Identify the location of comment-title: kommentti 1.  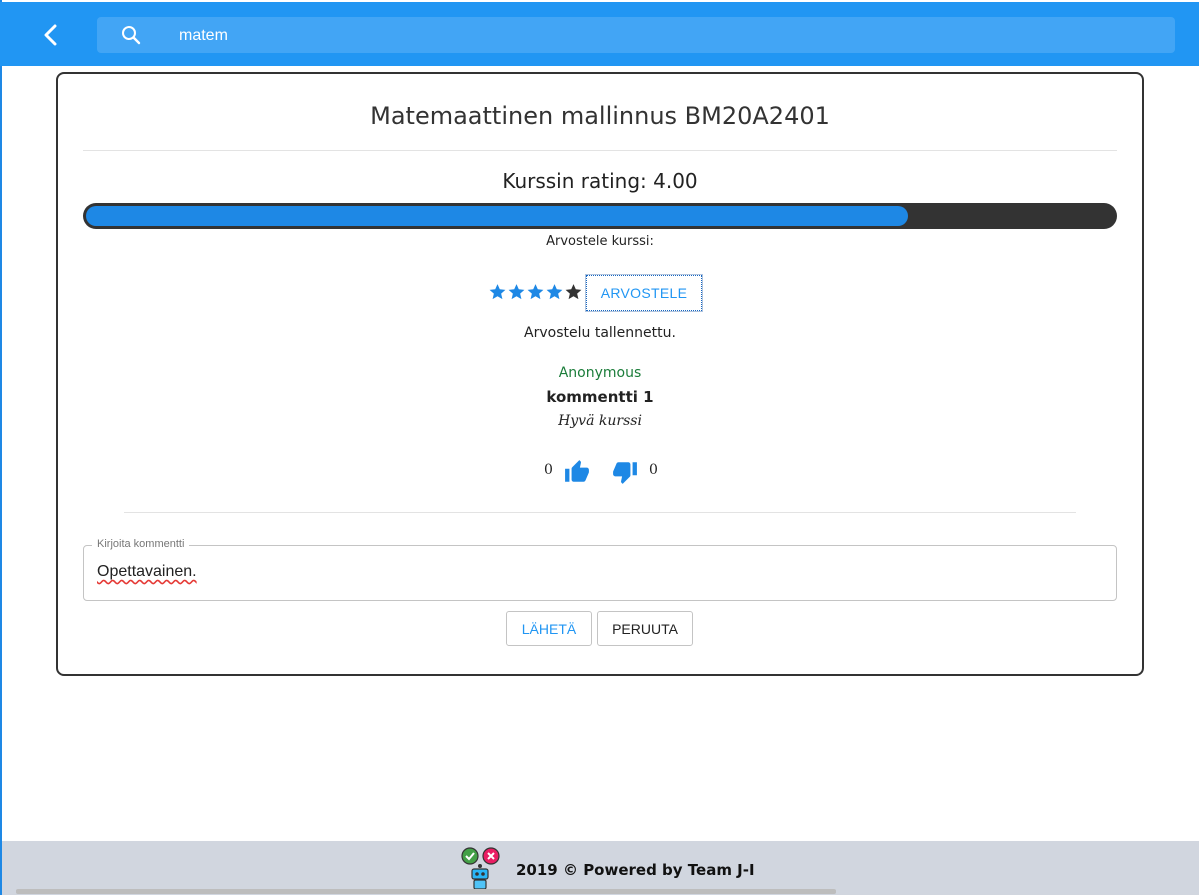
(600, 397).